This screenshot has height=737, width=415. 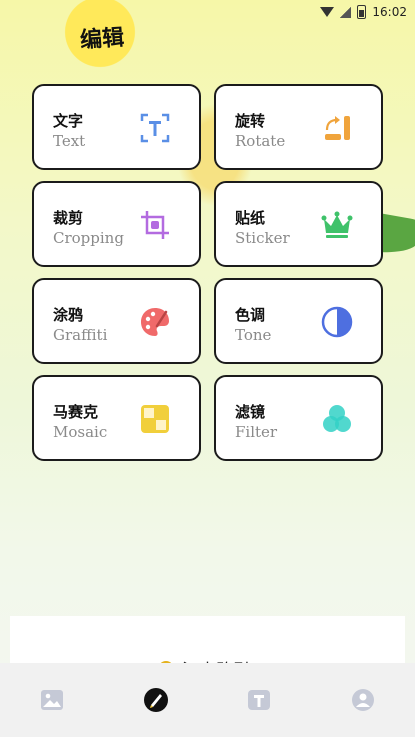 What do you see at coordinates (80, 432) in the screenshot?
I see `tool-label-en: Mosaic` at bounding box center [80, 432].